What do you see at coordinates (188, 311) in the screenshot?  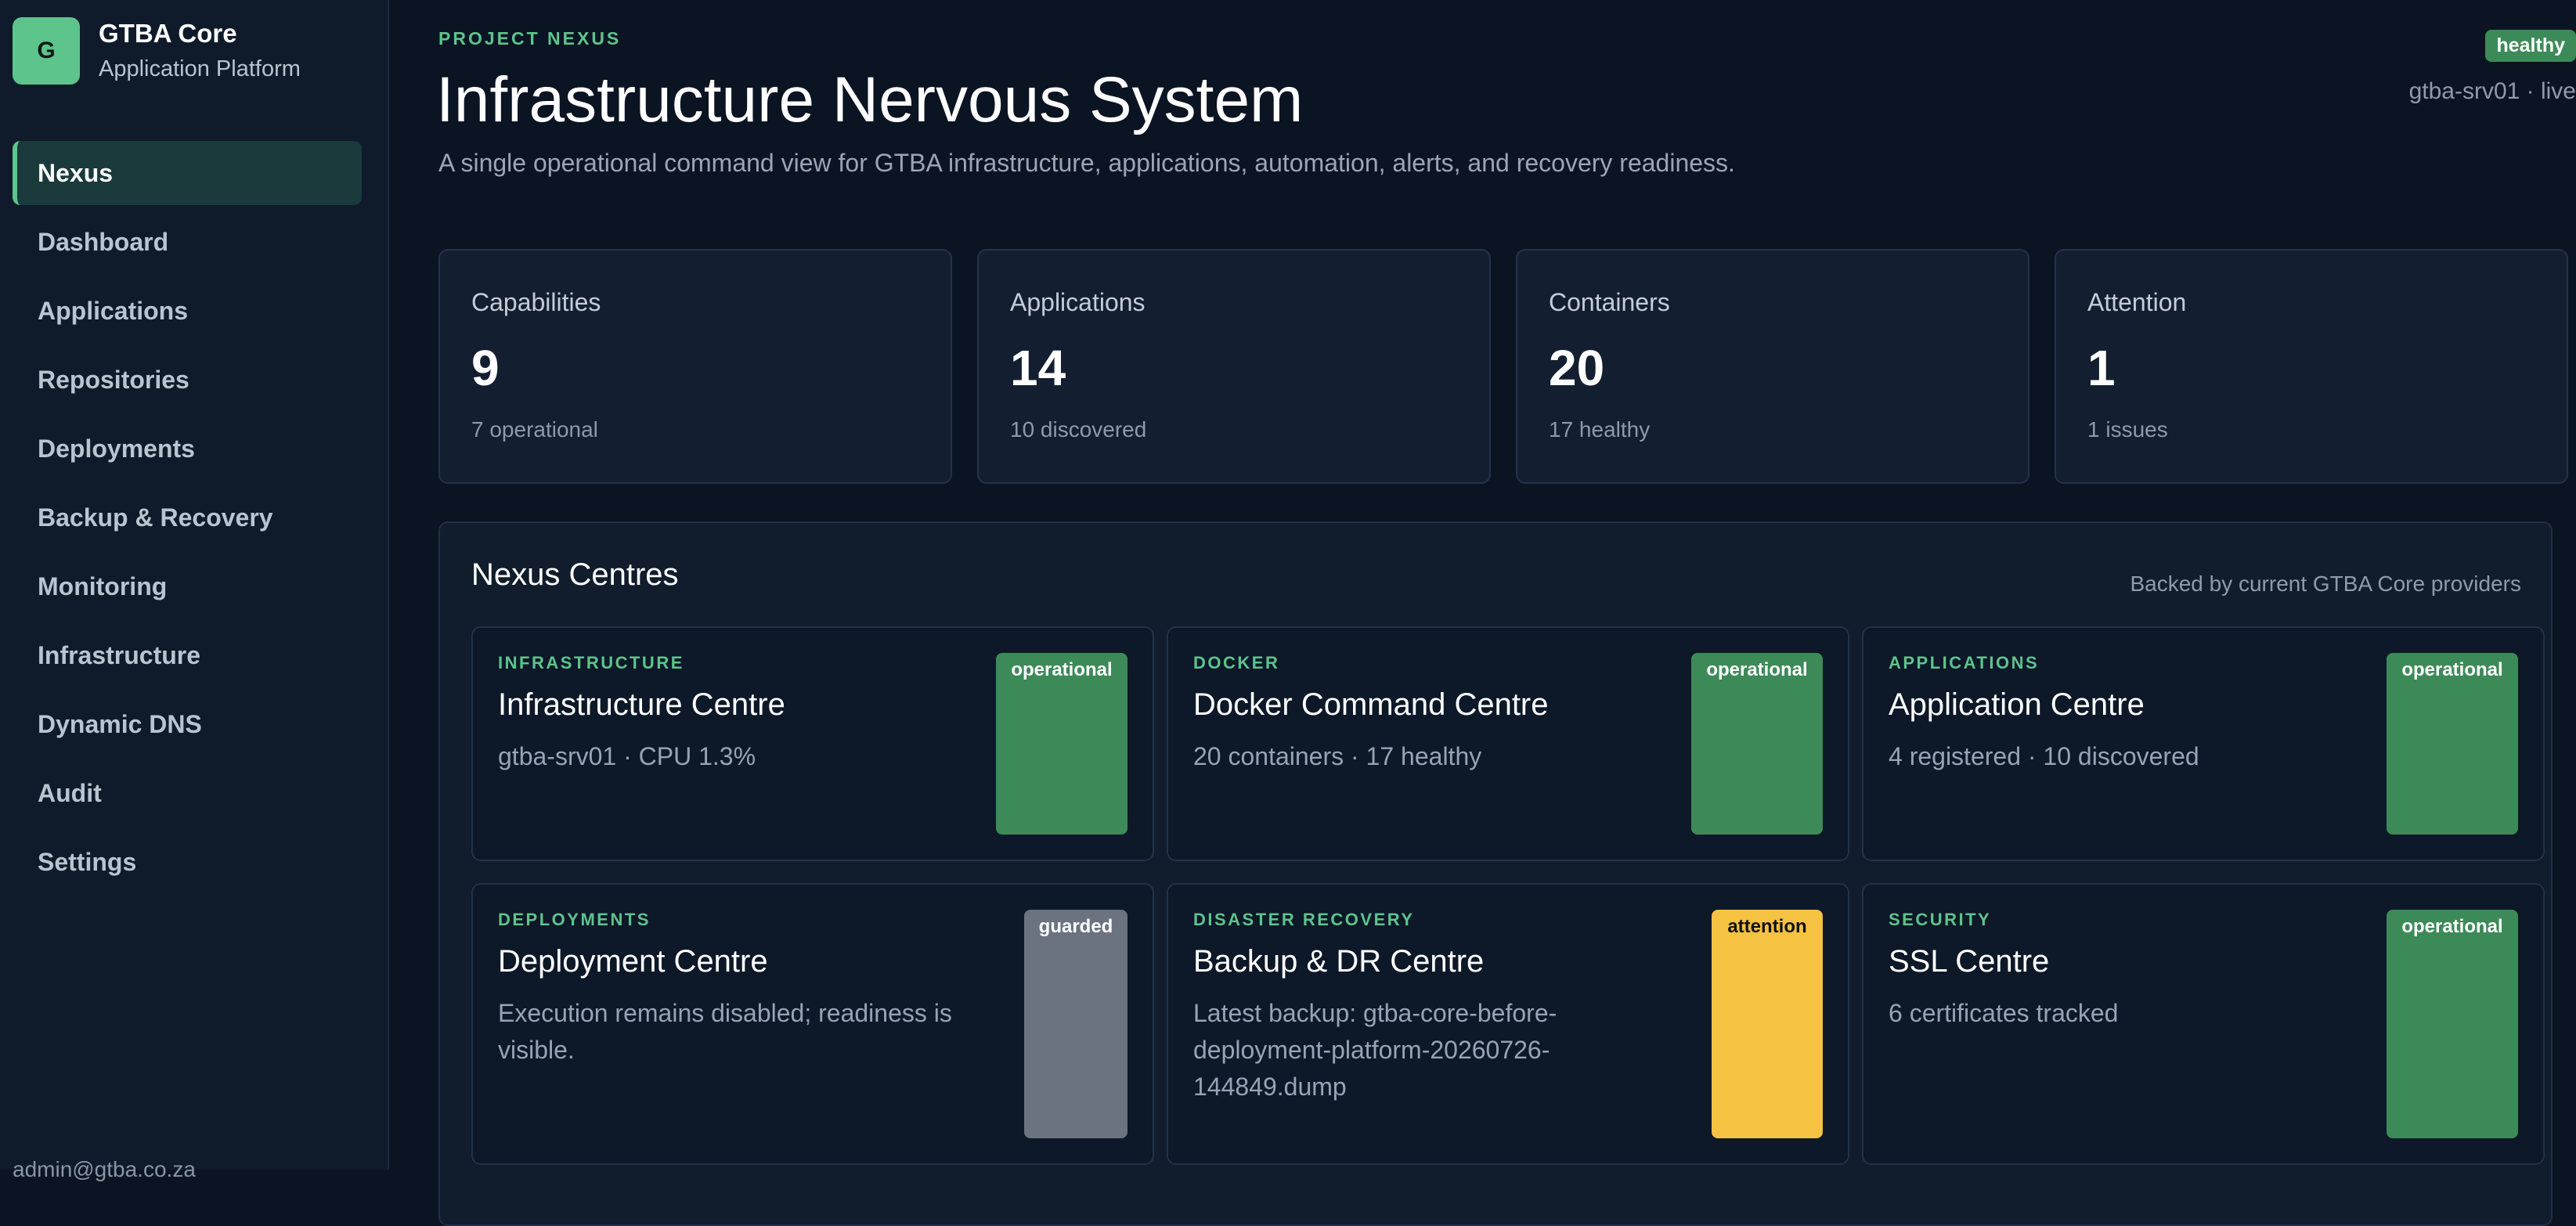 I see `sidebar-item-applications: Applications` at bounding box center [188, 311].